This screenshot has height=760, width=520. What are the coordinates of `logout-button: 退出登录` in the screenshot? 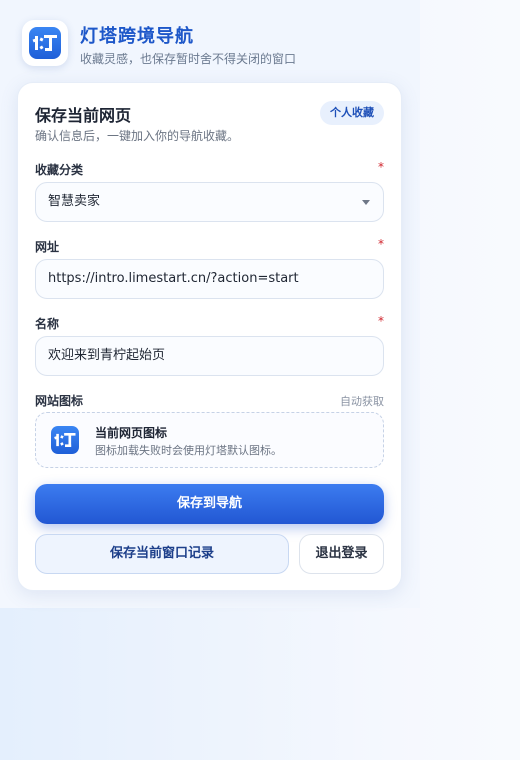 It's located at (341, 554).